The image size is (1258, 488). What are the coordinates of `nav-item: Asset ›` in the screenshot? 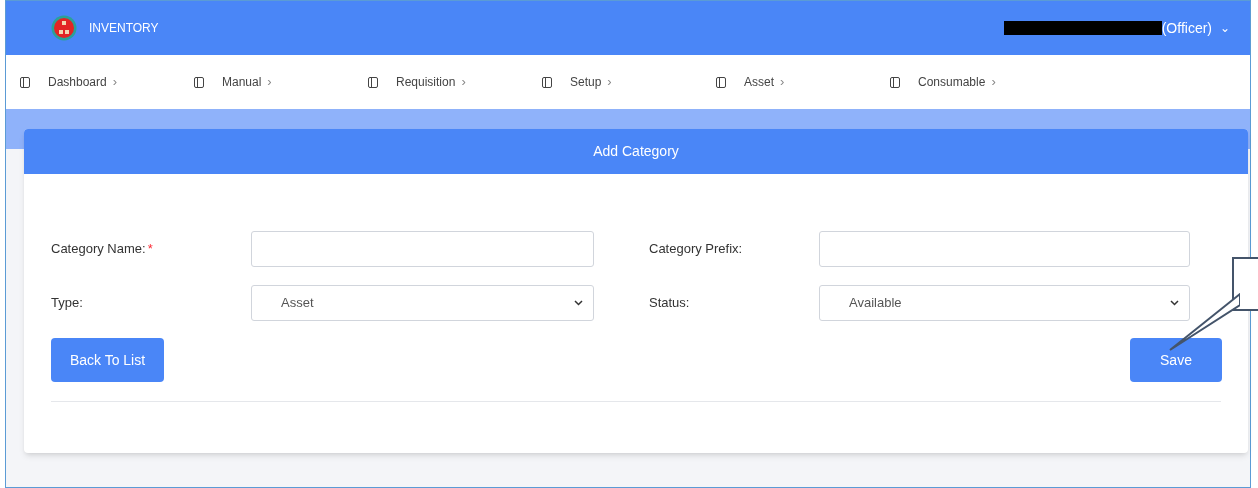 It's located at (803, 82).